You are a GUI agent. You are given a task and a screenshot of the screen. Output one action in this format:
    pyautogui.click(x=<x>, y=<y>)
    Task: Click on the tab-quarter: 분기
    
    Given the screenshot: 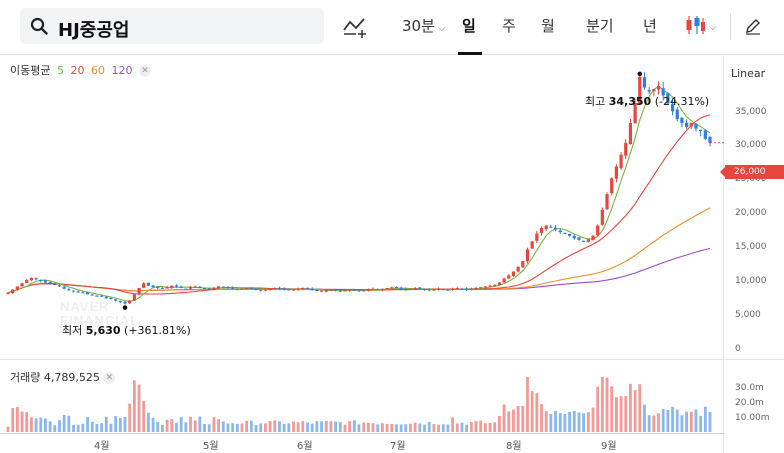 What is the action you would take?
    pyautogui.click(x=600, y=27)
    